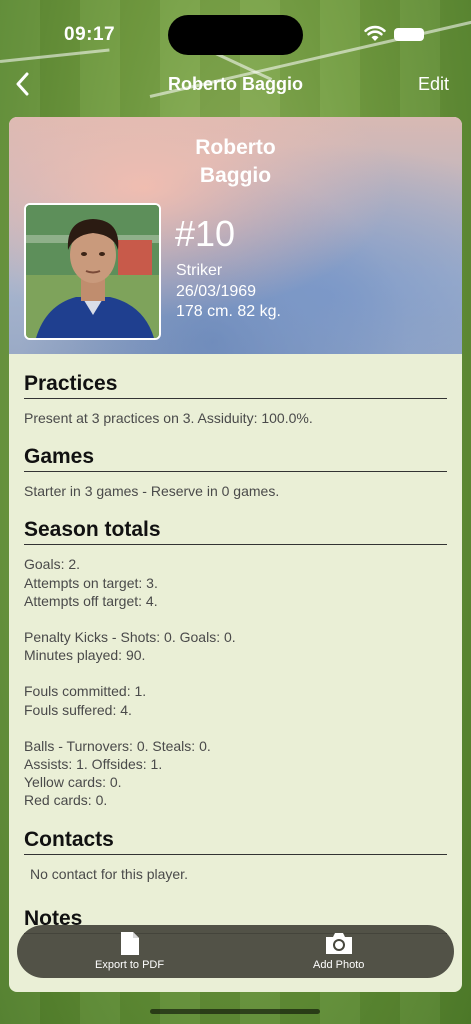 The image size is (471, 1024). I want to click on add-photo-button: Add Photo, so click(338, 951).